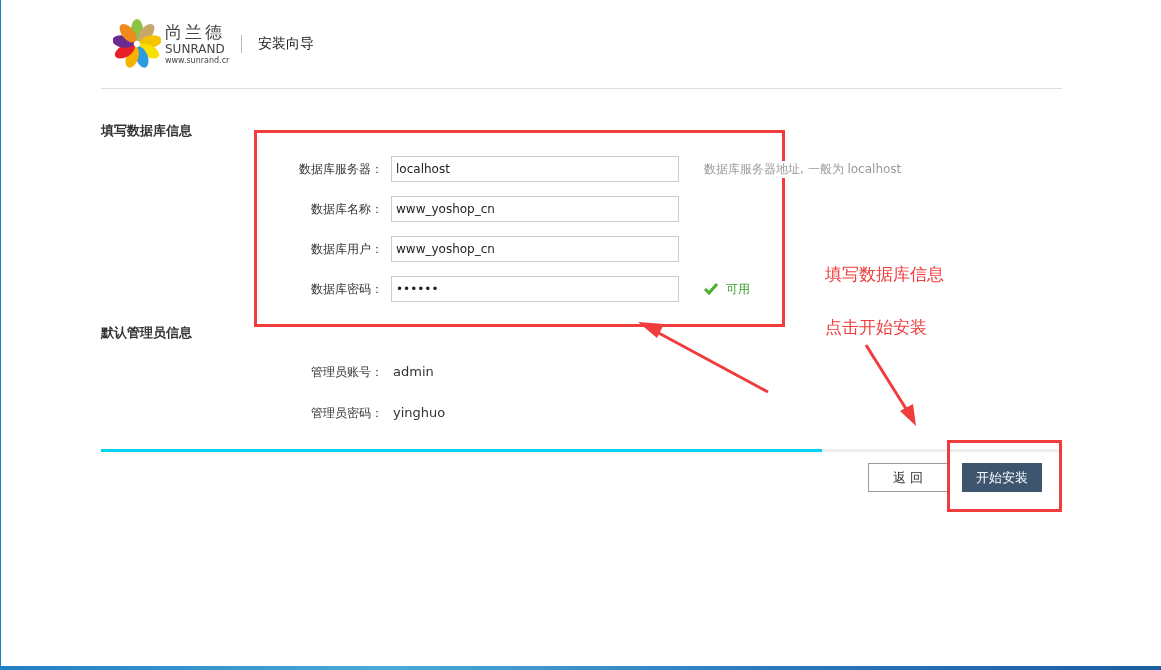 The image size is (1161, 670). Describe the element at coordinates (340, 169) in the screenshot. I see `field-label: 数据库服务器：` at that location.